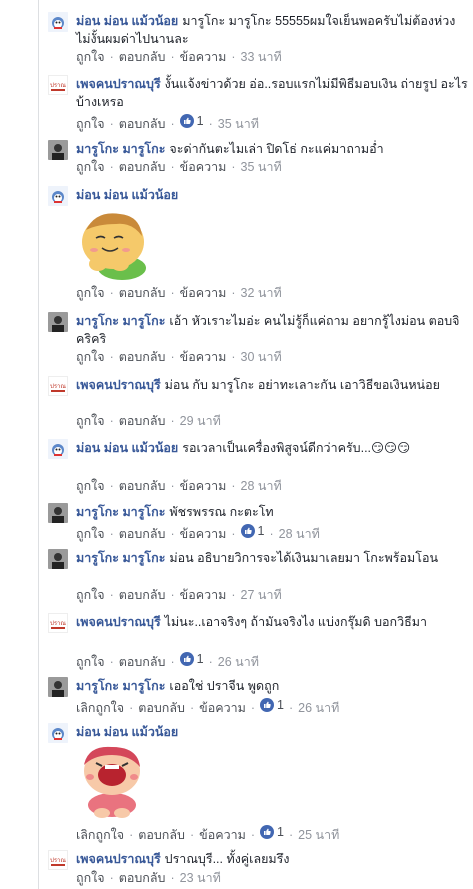 This screenshot has width=473, height=889. I want to click on timestamp: 32 นาที, so click(261, 293).